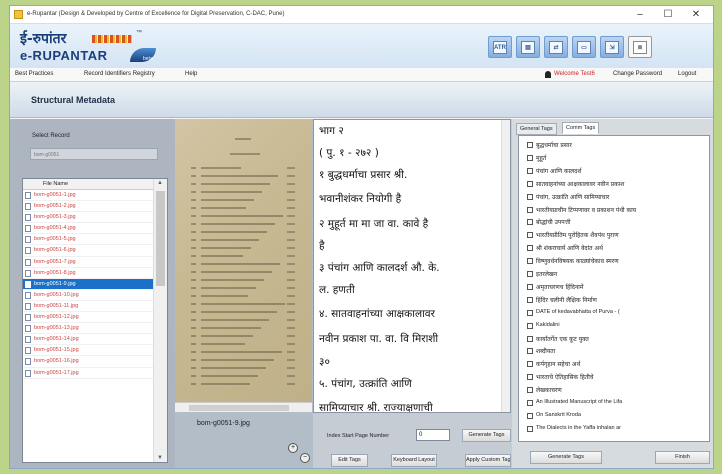 The width and height of the screenshot is (722, 474). What do you see at coordinates (696, 14) in the screenshot?
I see `close-button: ✕` at bounding box center [696, 14].